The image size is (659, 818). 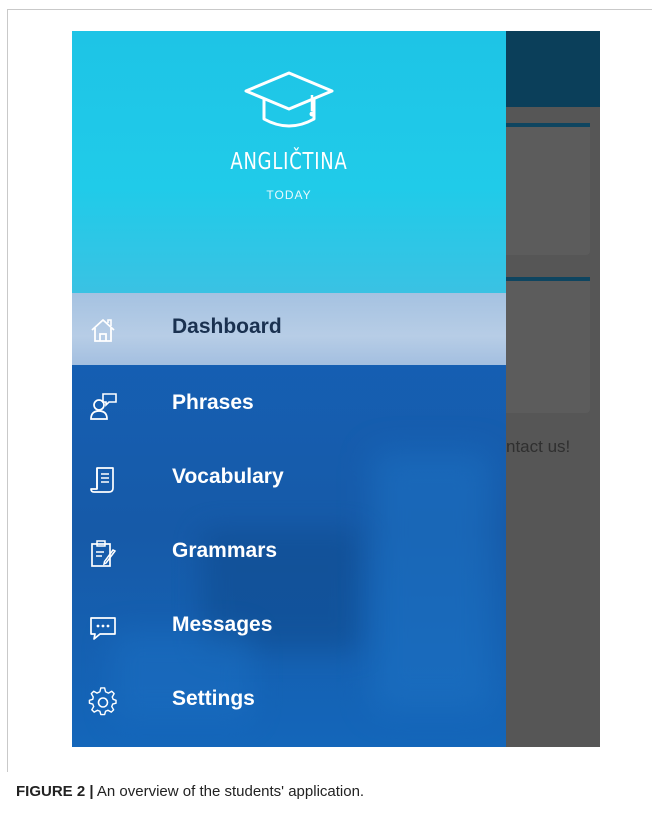 I want to click on speech-person-icon, so click(x=103, y=406).